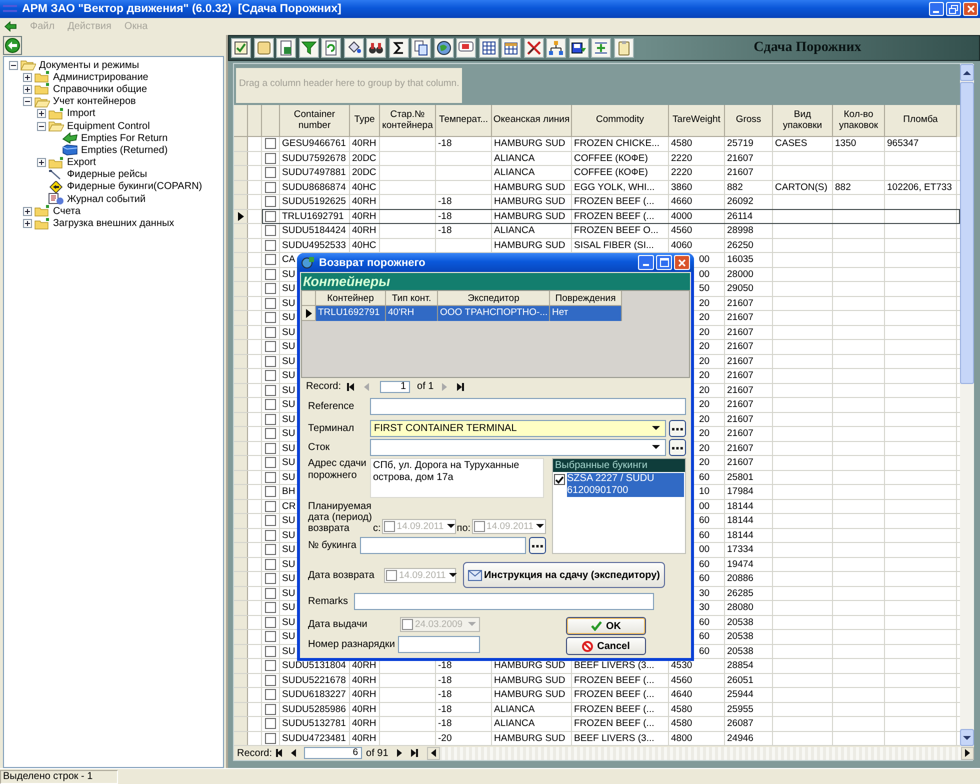 The height and width of the screenshot is (784, 980). Describe the element at coordinates (457, 478) in the screenshot. I see `address-field: СПб, ул. Дорога на Туруханные острова, дом 17а` at that location.